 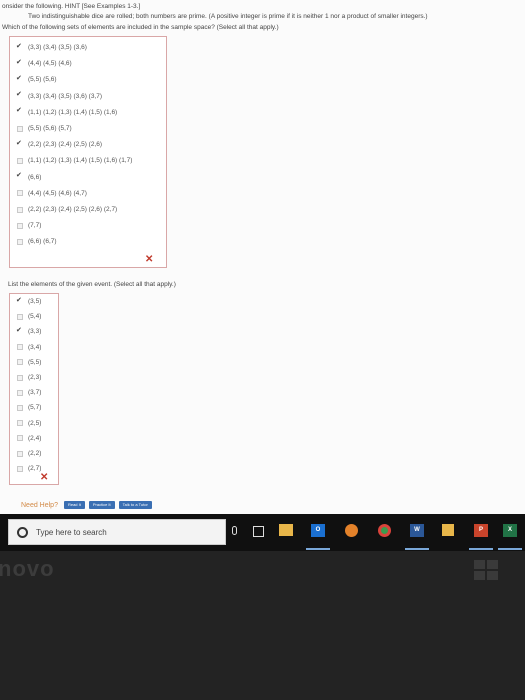 What do you see at coordinates (384, 530) in the screenshot?
I see `chrome-icon` at bounding box center [384, 530].